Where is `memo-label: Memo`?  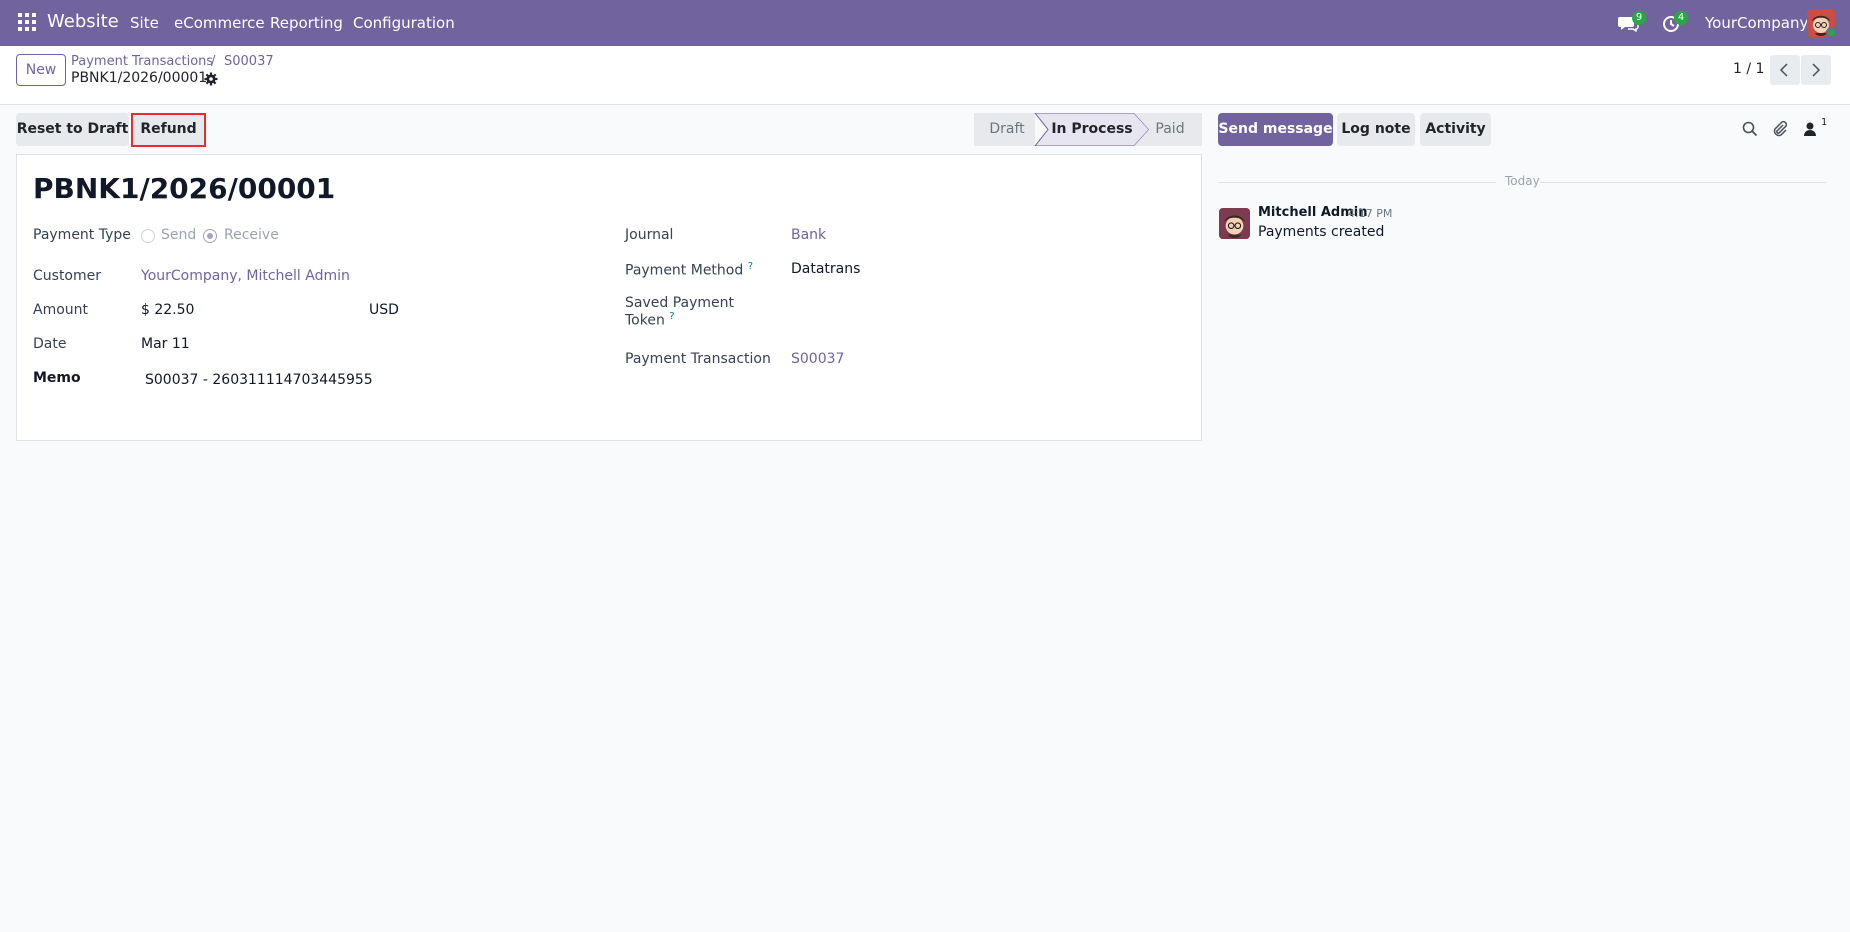
memo-label: Memo is located at coordinates (57, 378).